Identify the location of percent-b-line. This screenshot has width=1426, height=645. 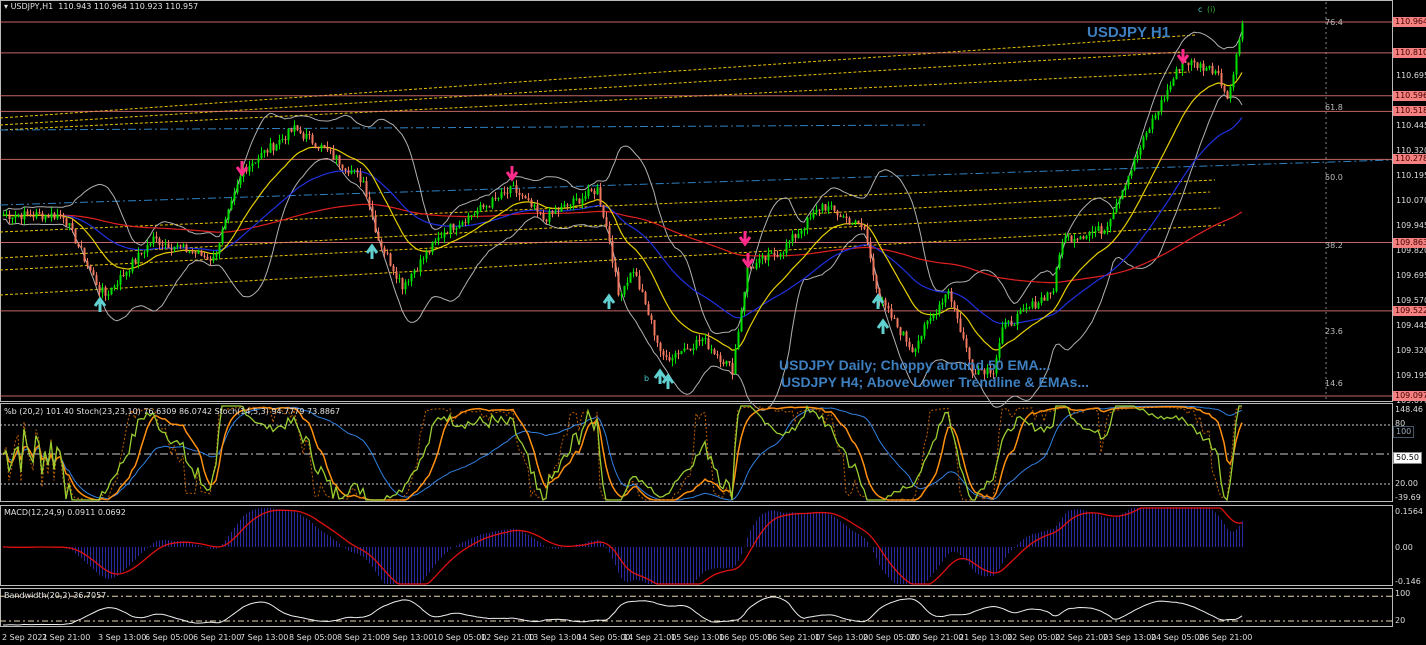
(622, 453).